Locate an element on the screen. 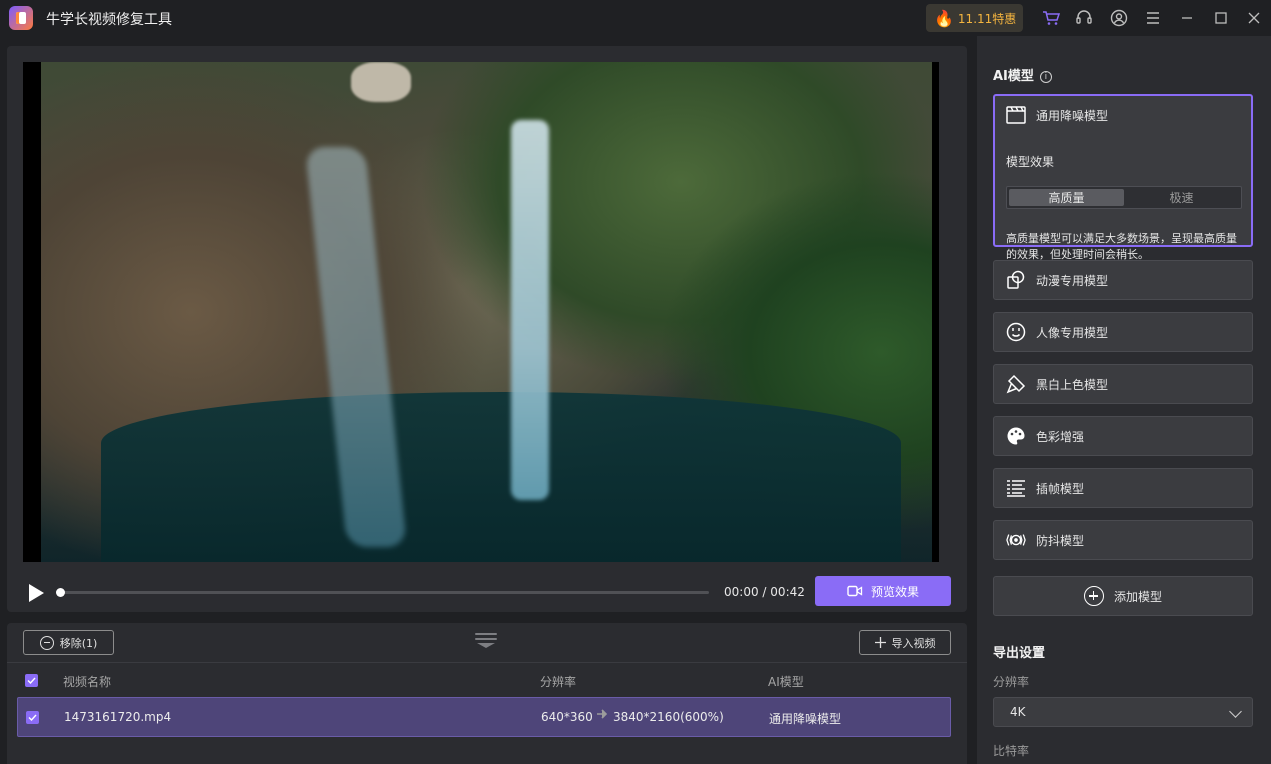 This screenshot has width=1271, height=764. menu-icon is located at coordinates (1153, 18).